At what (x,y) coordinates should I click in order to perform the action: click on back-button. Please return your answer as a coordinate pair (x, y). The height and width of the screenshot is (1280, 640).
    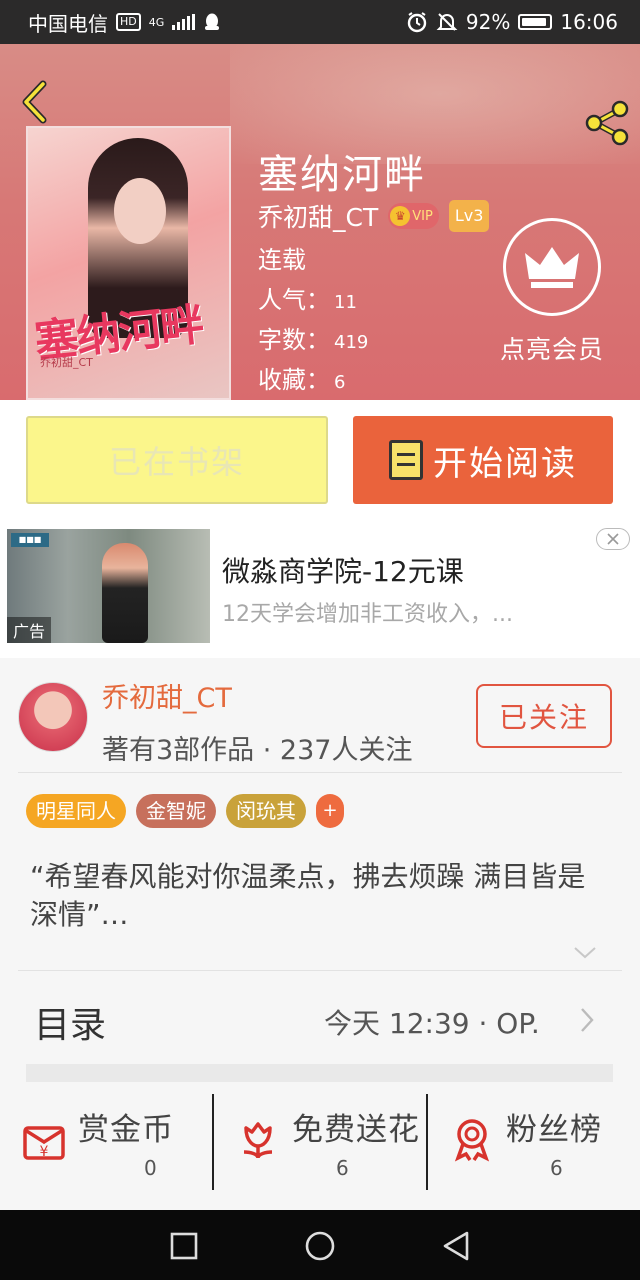
    Looking at the image, I should click on (34, 102).